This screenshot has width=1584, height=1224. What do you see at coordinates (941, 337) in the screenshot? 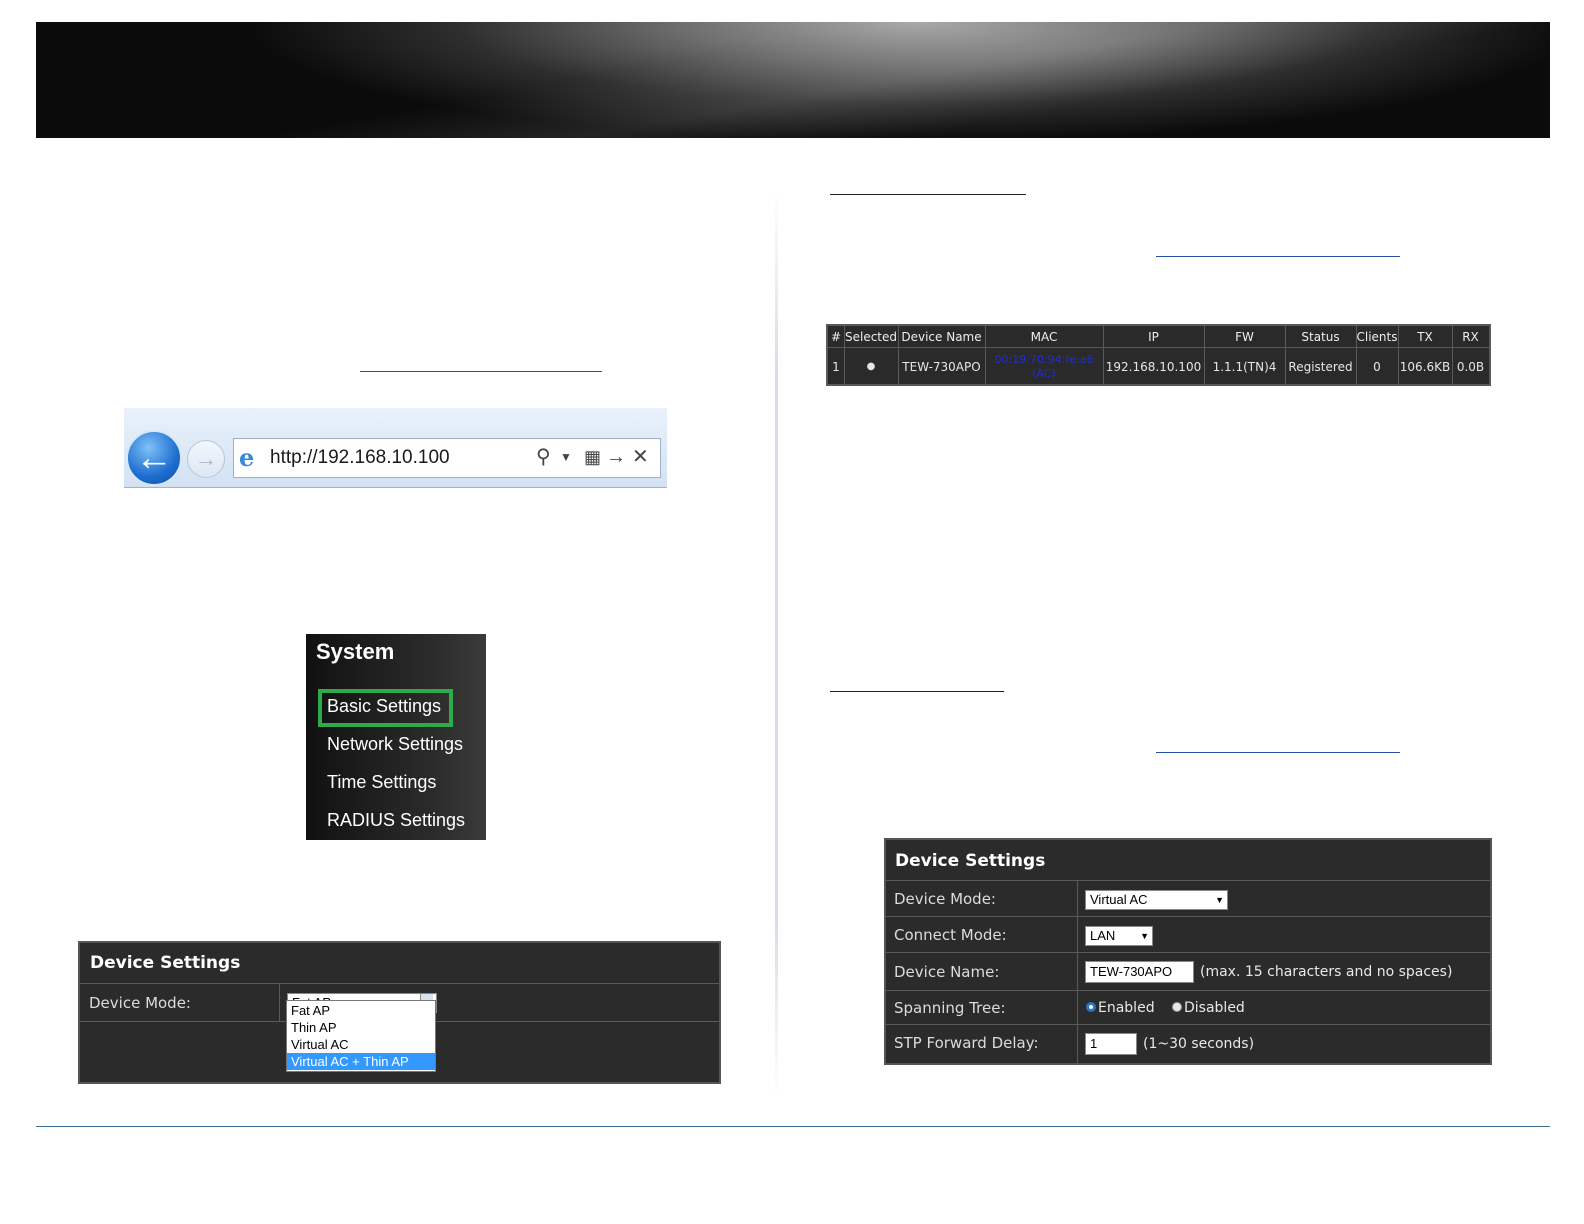
I see `table-header: Device Name` at bounding box center [941, 337].